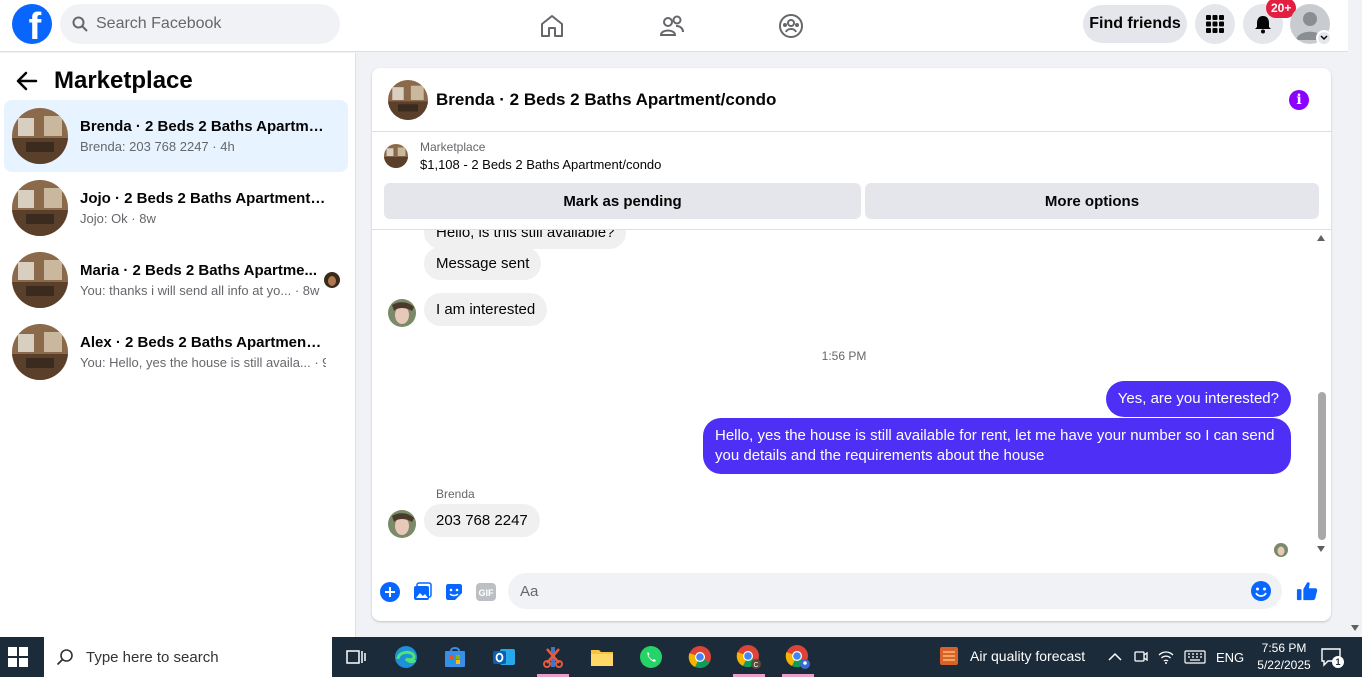 The height and width of the screenshot is (677, 1362). Describe the element at coordinates (755, 665) in the screenshot. I see `svg-text: C` at that location.